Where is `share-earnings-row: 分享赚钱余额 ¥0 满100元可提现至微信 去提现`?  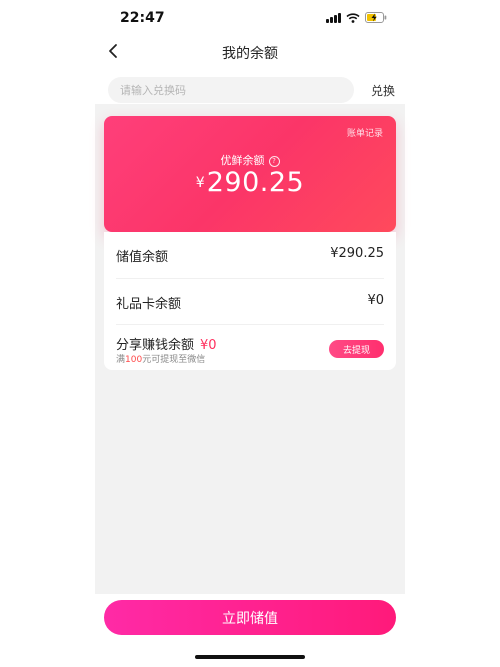 share-earnings-row: 分享赚钱余额 ¥0 满100元可提现至微信 去提现 is located at coordinates (250, 347).